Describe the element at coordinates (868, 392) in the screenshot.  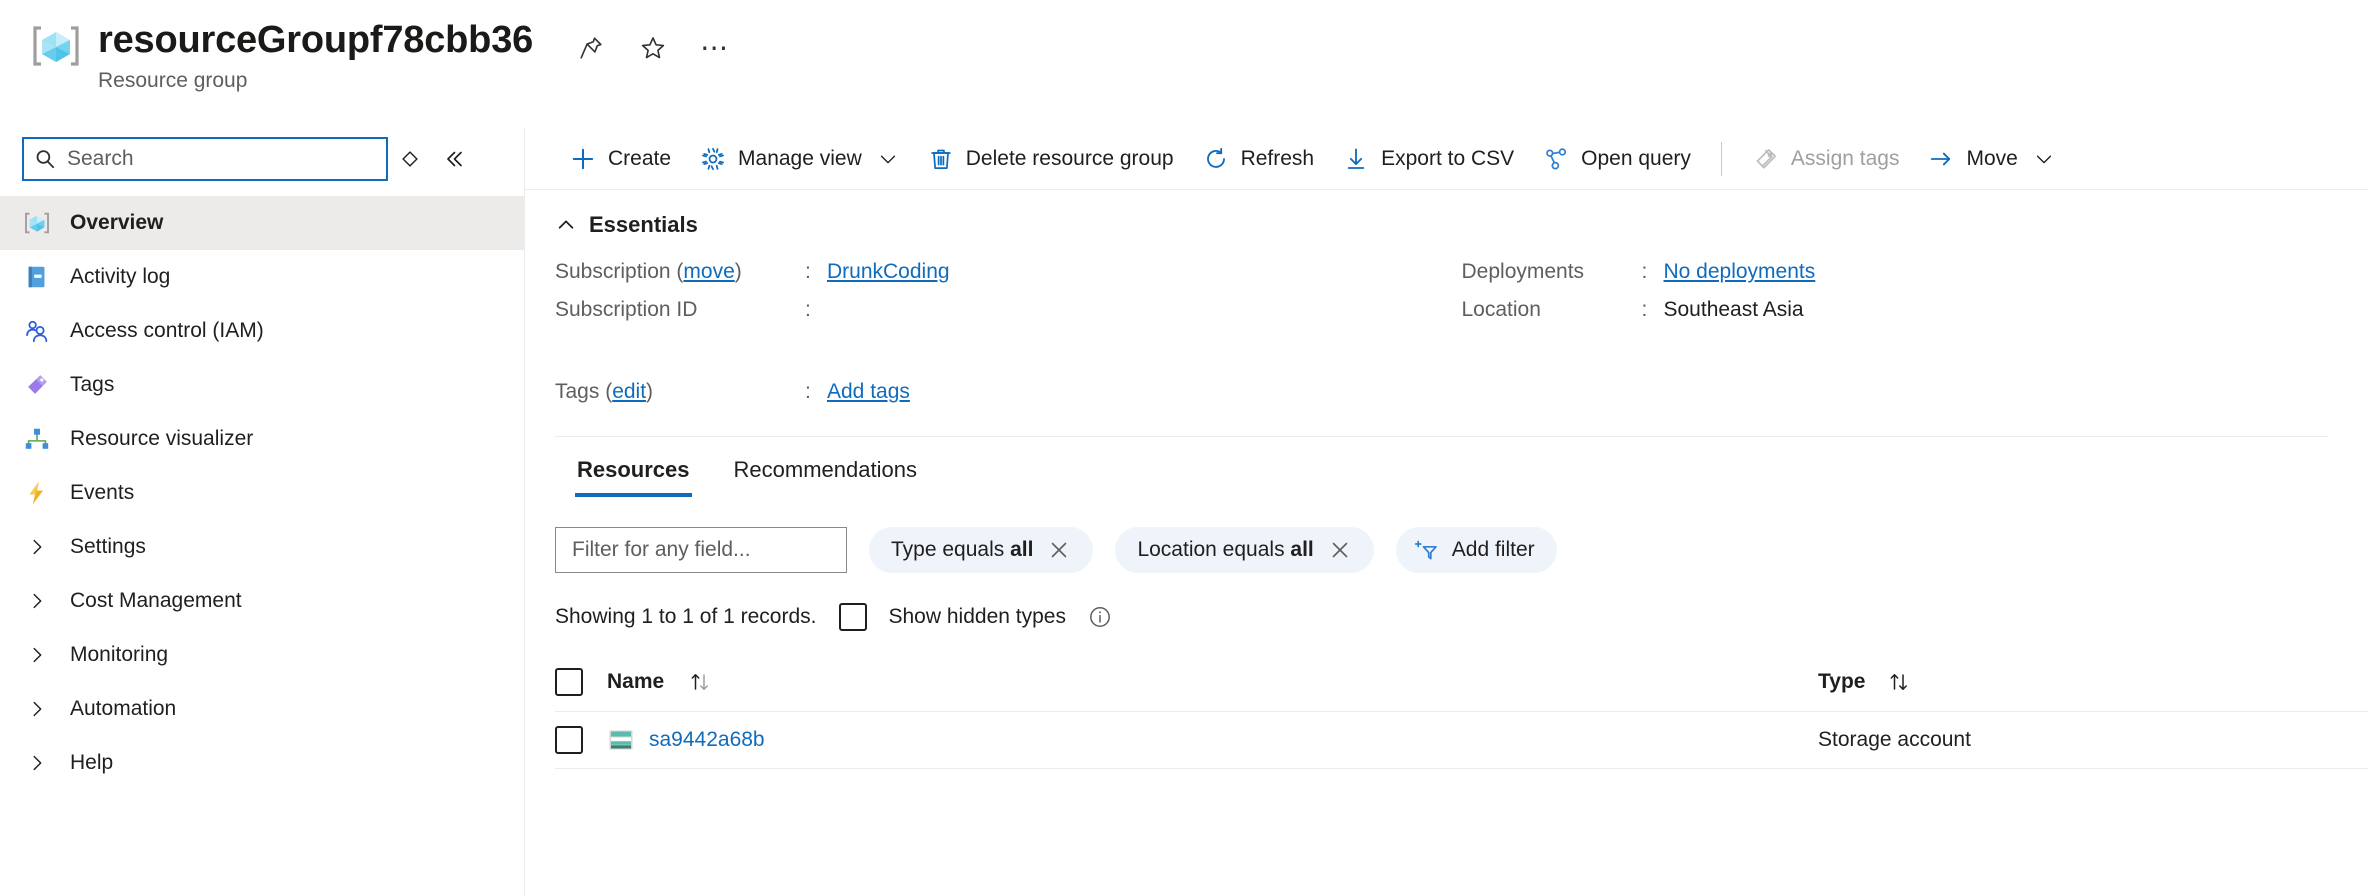
I see `add-tags-link: Add tags` at that location.